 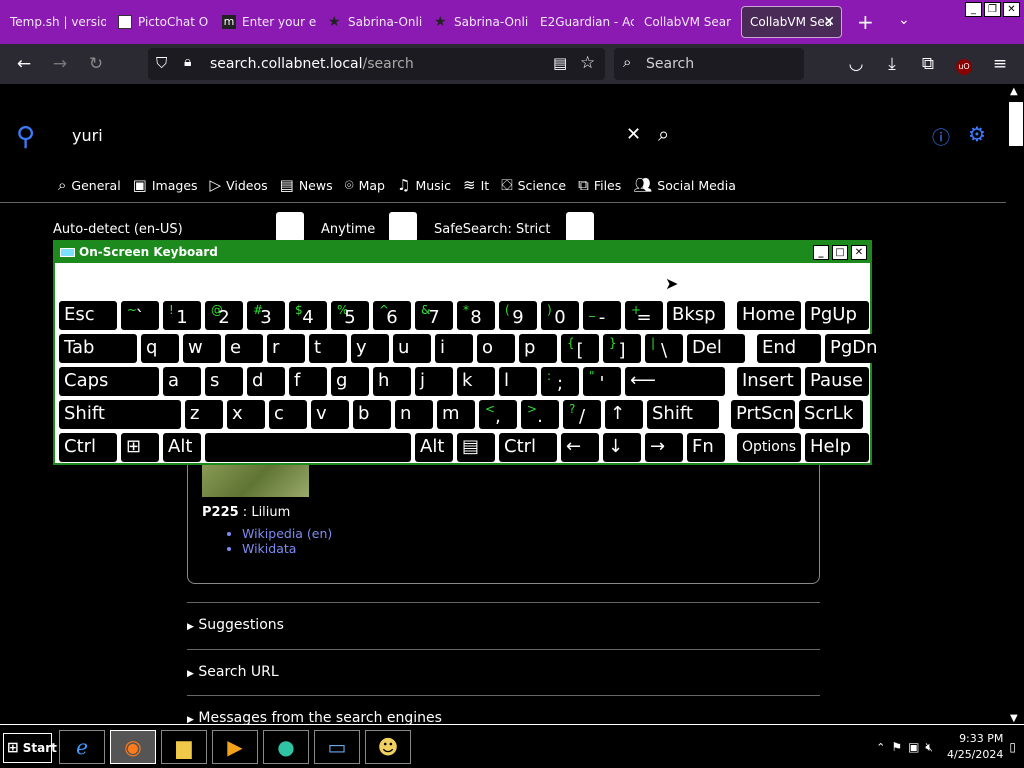 What do you see at coordinates (622, 447) in the screenshot?
I see `key-char8595: ↓` at bounding box center [622, 447].